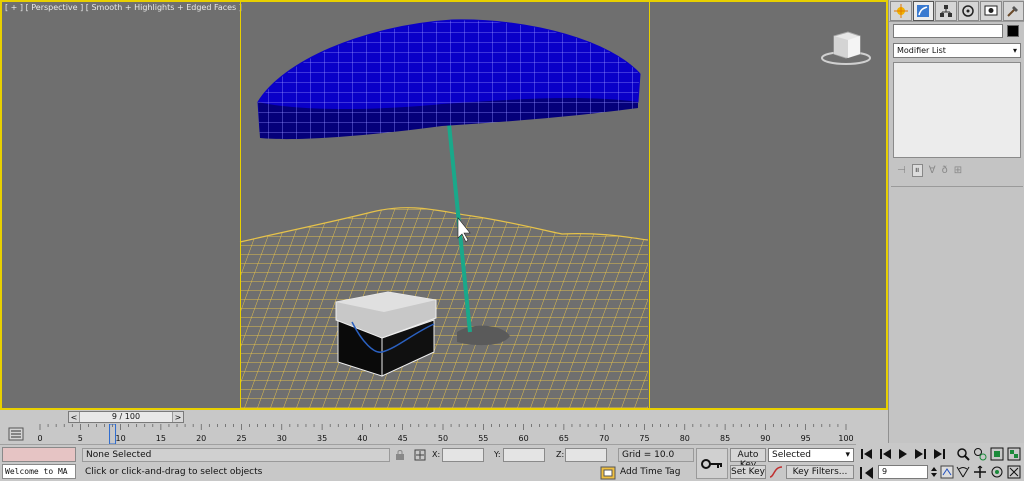 The image size is (1024, 481). Describe the element at coordinates (656, 455) in the screenshot. I see `grid-size-display: Grid = 10.0` at that location.